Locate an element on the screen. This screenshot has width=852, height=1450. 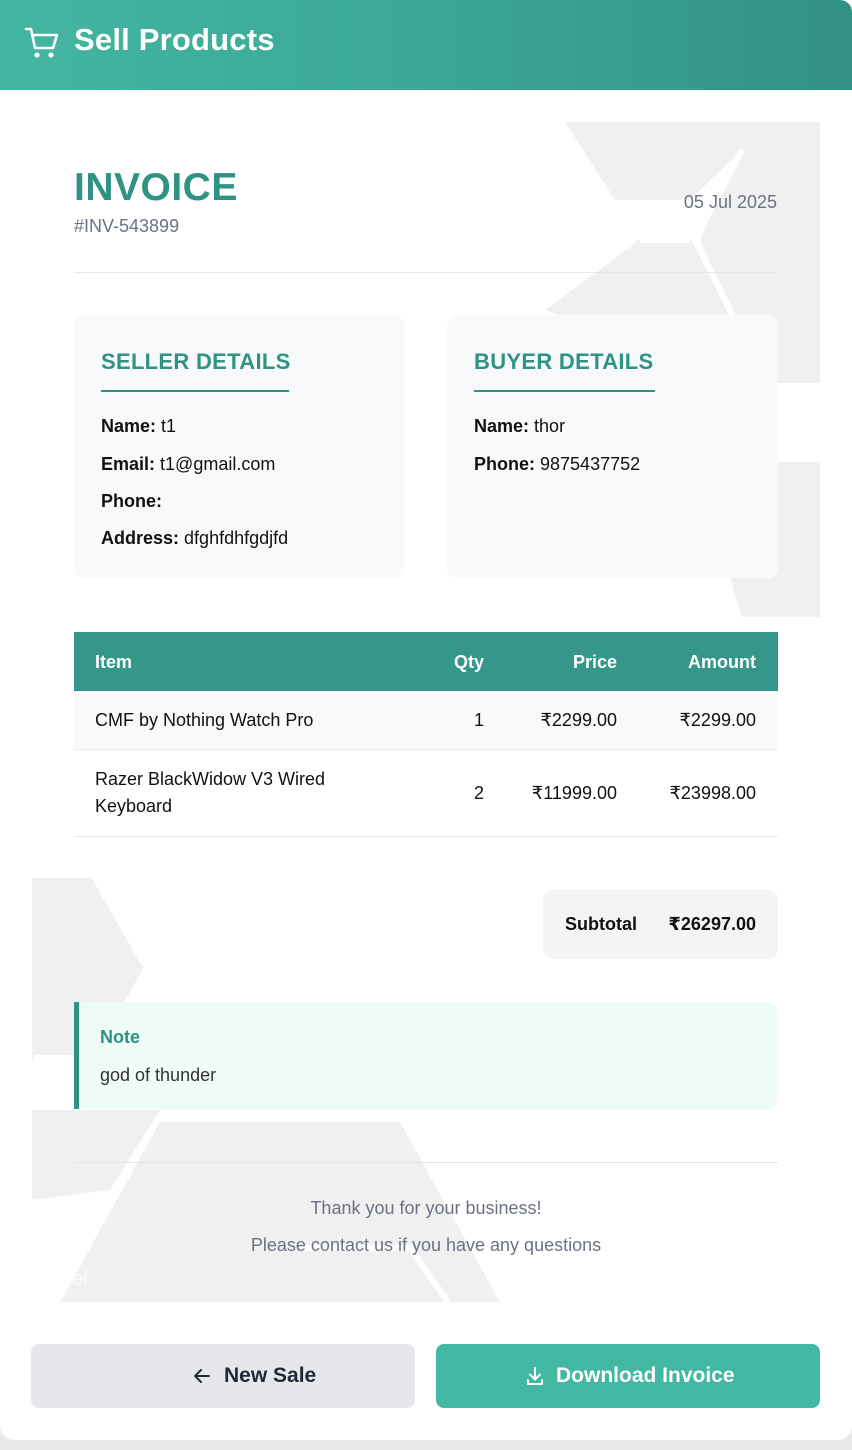
note-box: Note god of thunder is located at coordinates (426, 1055).